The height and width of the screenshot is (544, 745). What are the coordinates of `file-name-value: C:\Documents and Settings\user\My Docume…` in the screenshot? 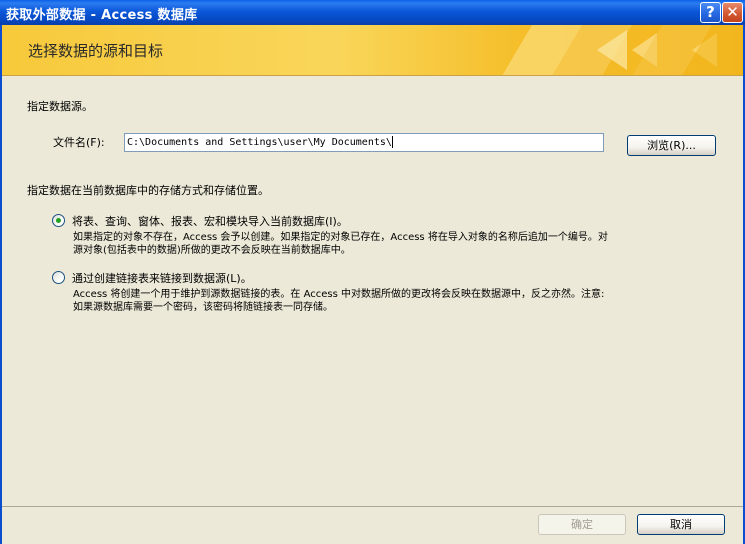 It's located at (259, 142).